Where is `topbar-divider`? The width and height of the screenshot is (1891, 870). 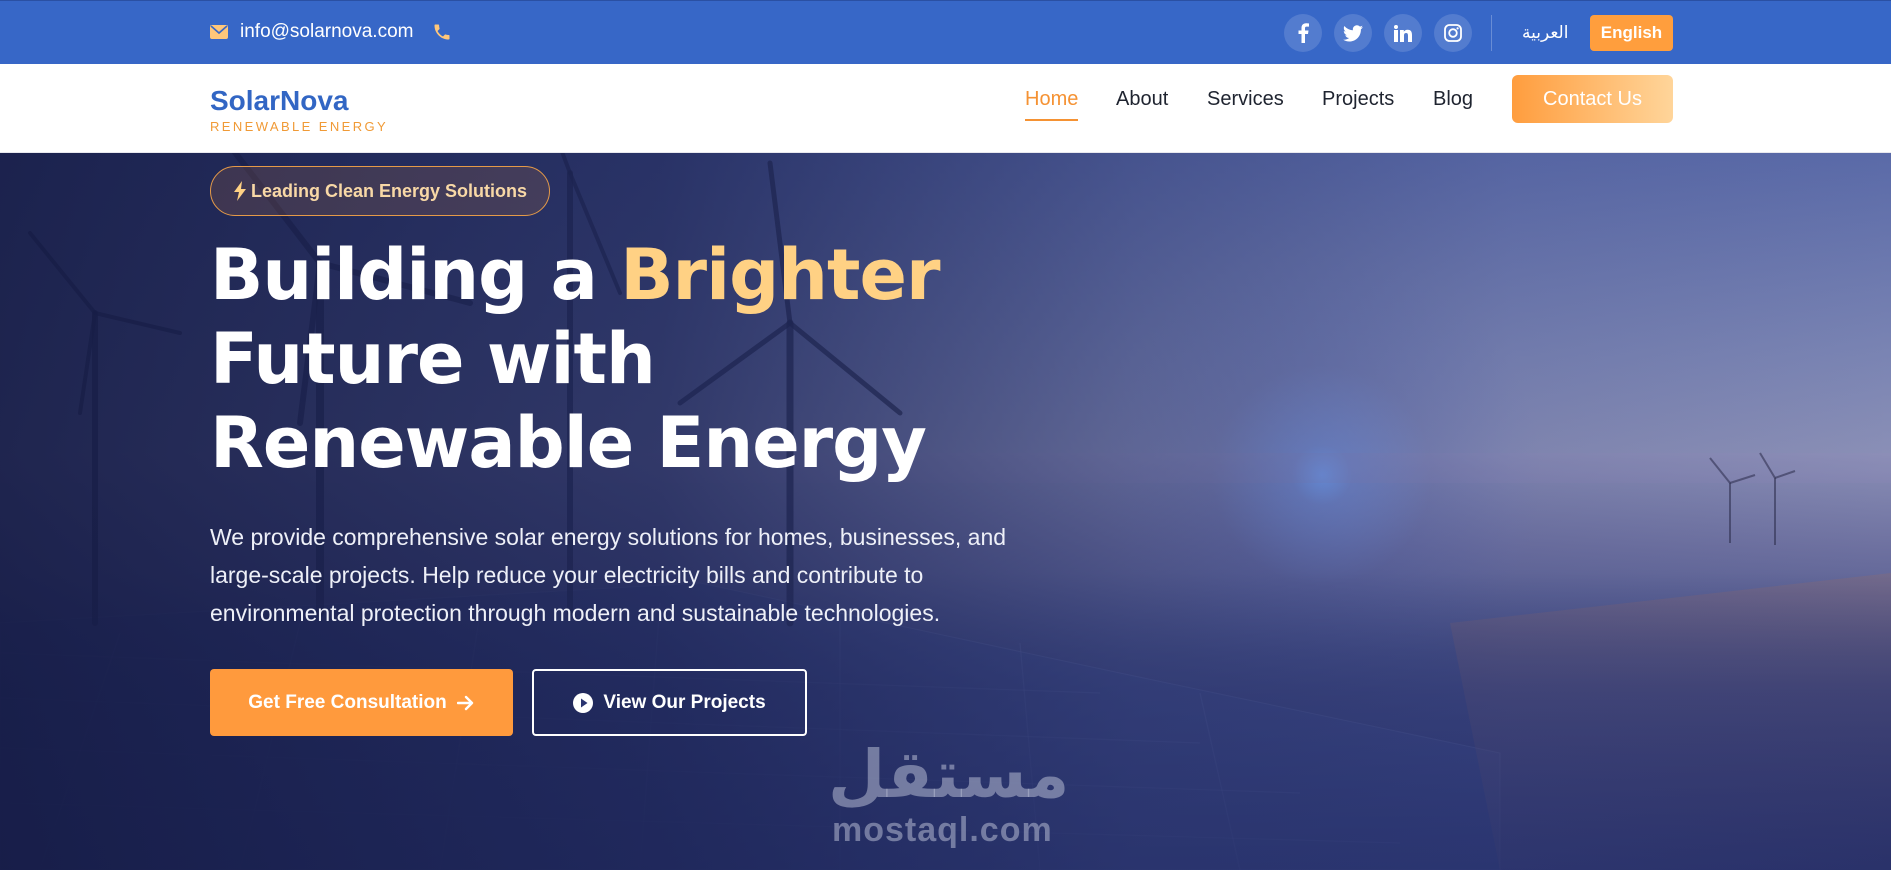
topbar-divider is located at coordinates (1491, 33).